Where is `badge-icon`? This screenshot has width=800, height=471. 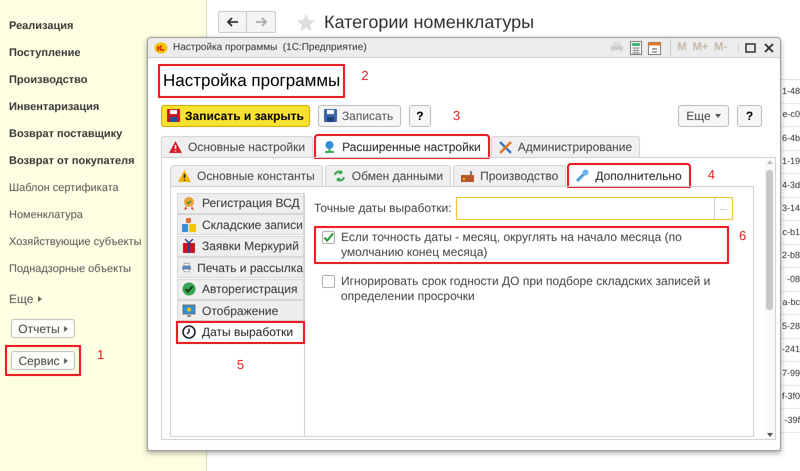
badge-icon is located at coordinates (189, 203).